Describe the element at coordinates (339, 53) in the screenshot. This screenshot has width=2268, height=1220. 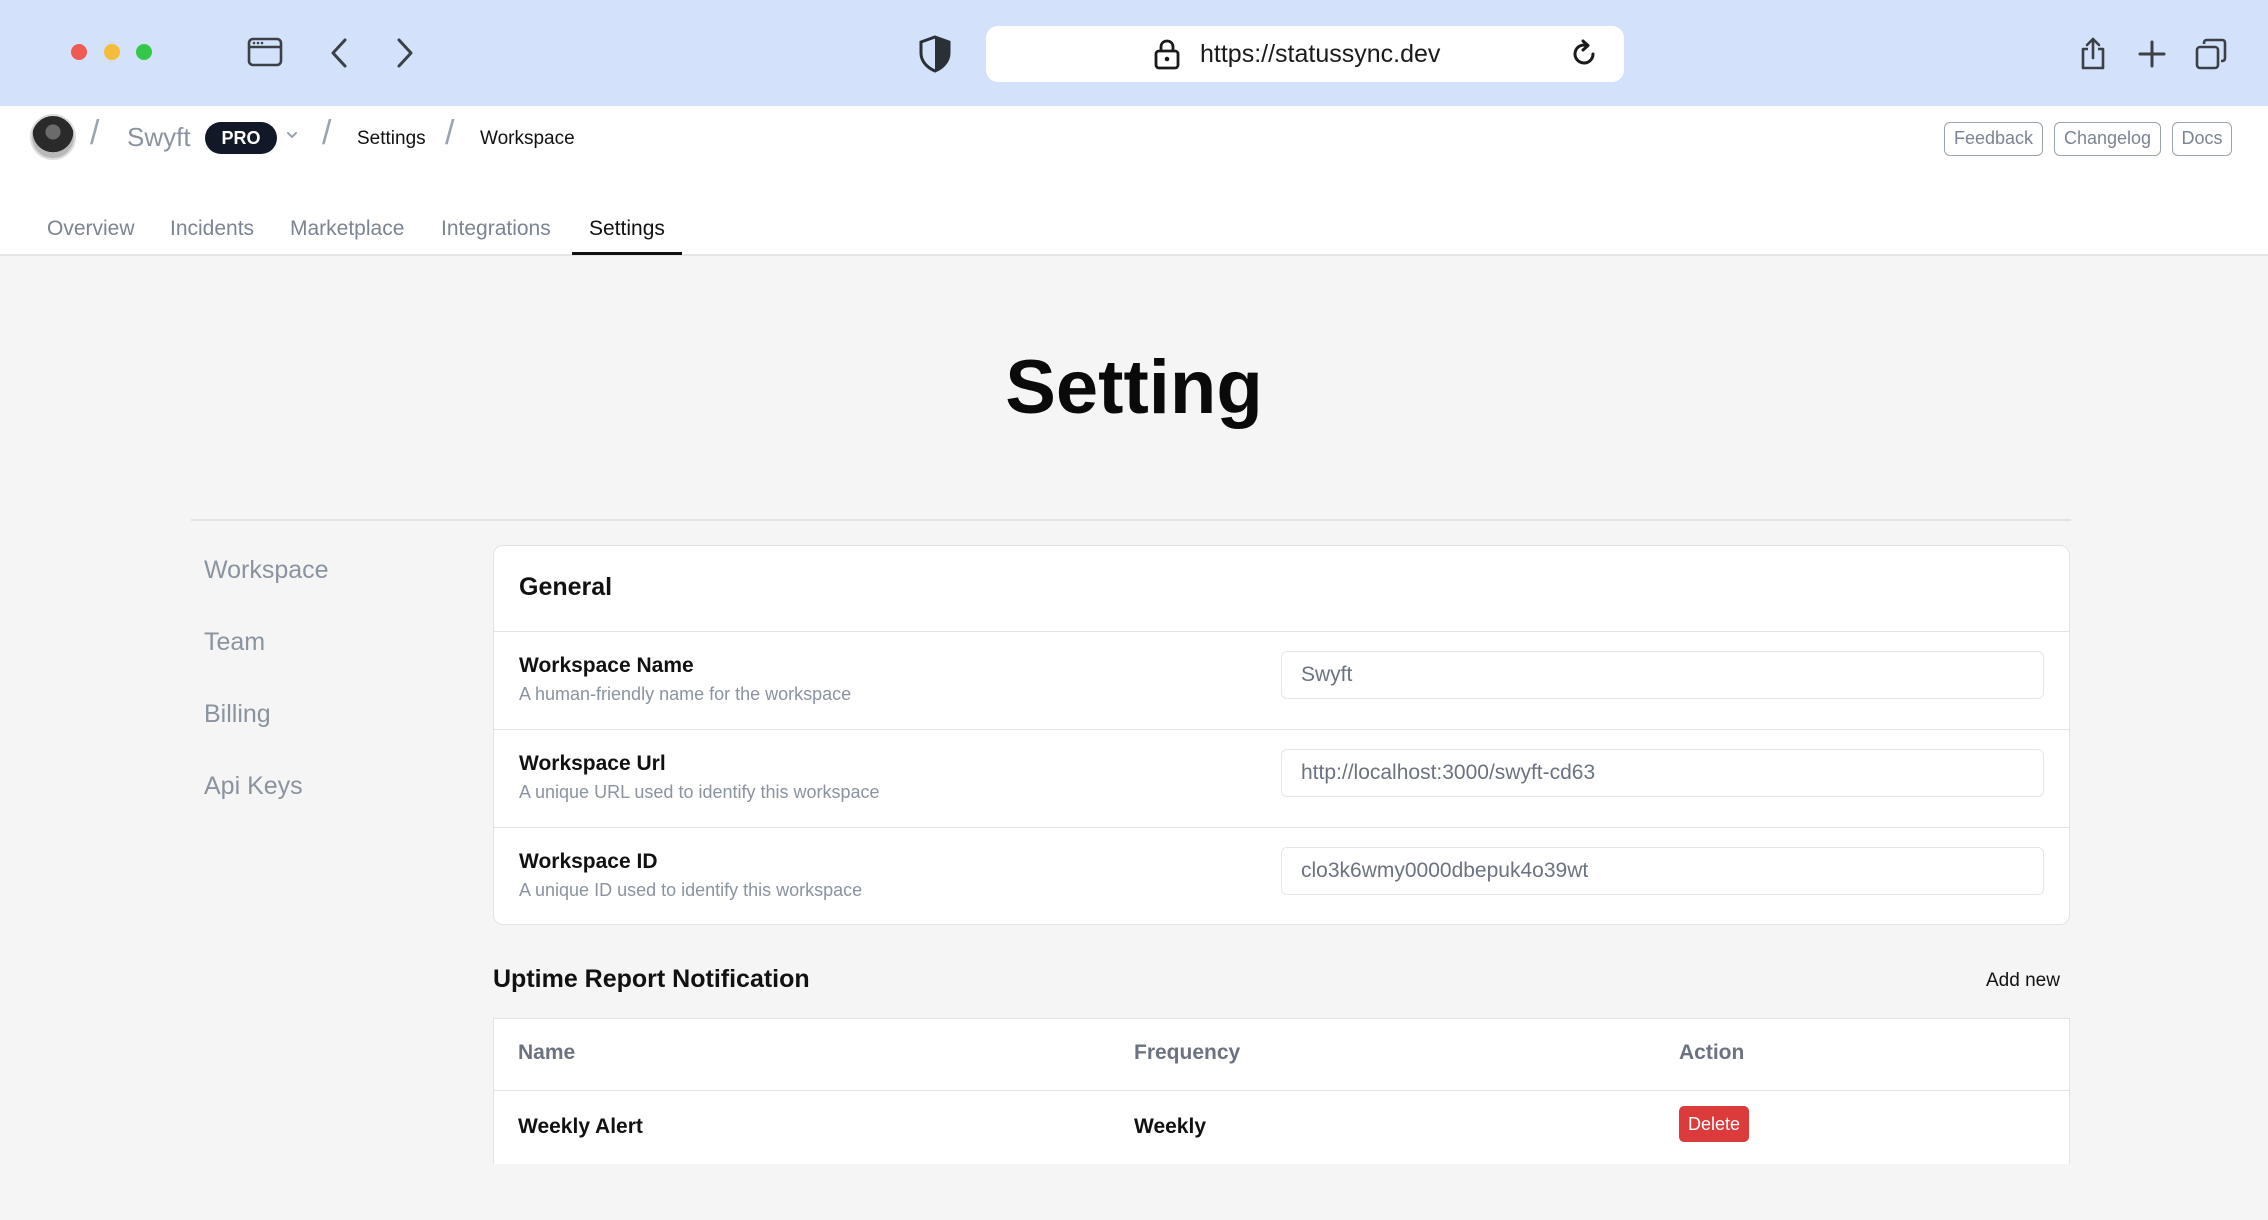
I see `back-icon` at that location.